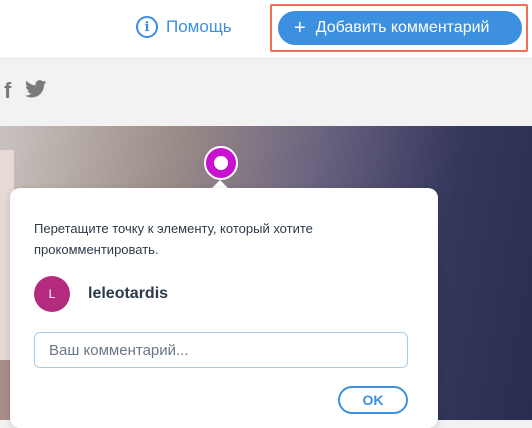 The height and width of the screenshot is (428, 532). What do you see at coordinates (221, 350) in the screenshot?
I see `comment-input` at bounding box center [221, 350].